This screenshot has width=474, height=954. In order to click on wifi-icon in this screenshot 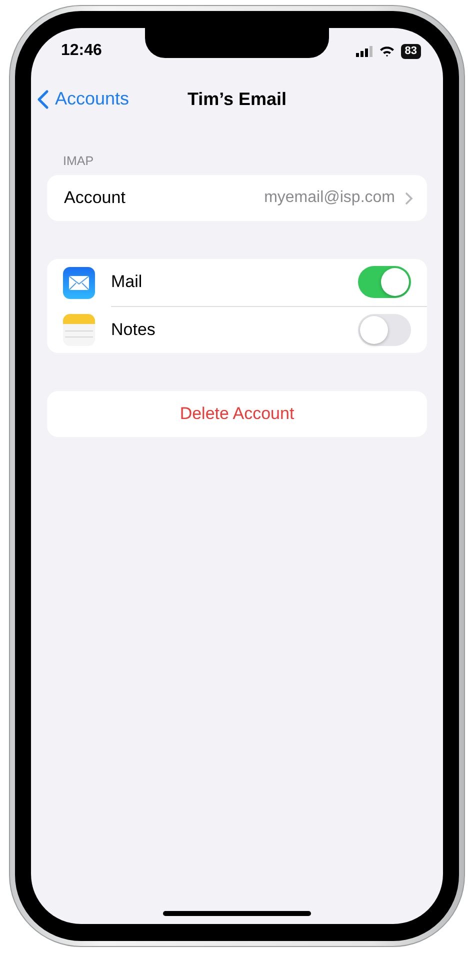, I will do `click(386, 51)`.